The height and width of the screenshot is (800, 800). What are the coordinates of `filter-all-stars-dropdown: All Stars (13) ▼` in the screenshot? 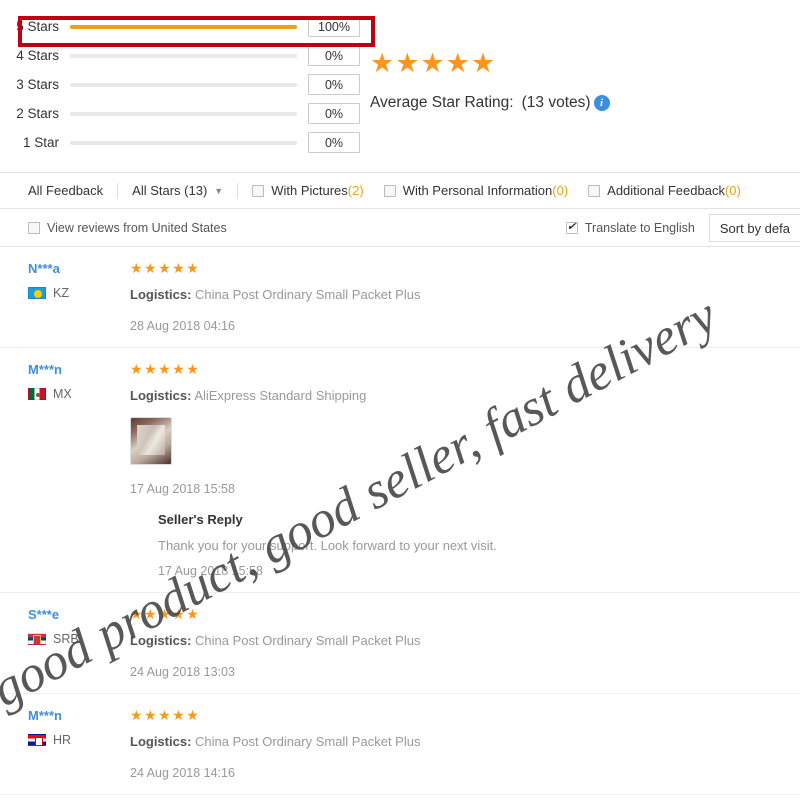 It's located at (177, 190).